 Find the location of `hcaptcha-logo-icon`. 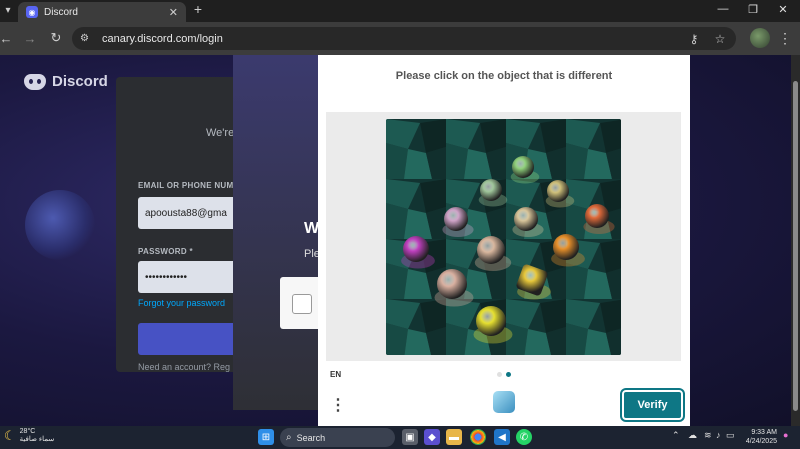

hcaptcha-logo-icon is located at coordinates (504, 402).